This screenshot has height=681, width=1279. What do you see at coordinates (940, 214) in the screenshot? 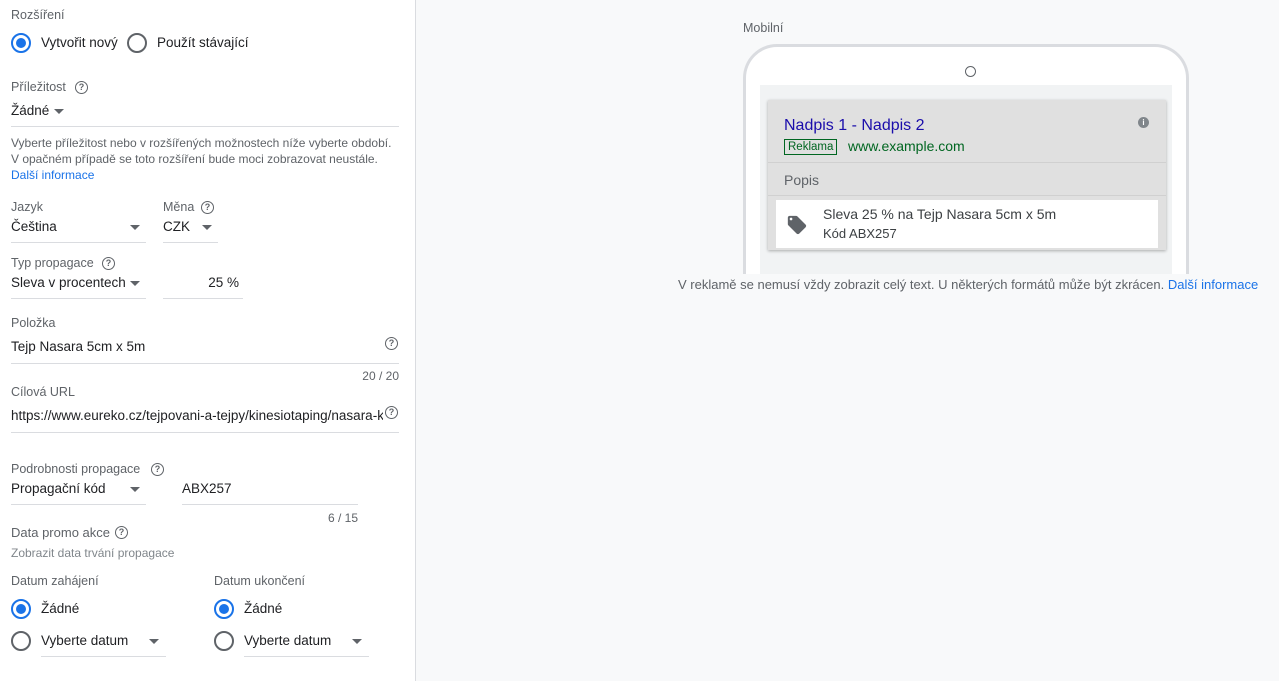
I see `promo-line: Sleva 25 % na Tejp Nasara 5cm x 5m` at bounding box center [940, 214].